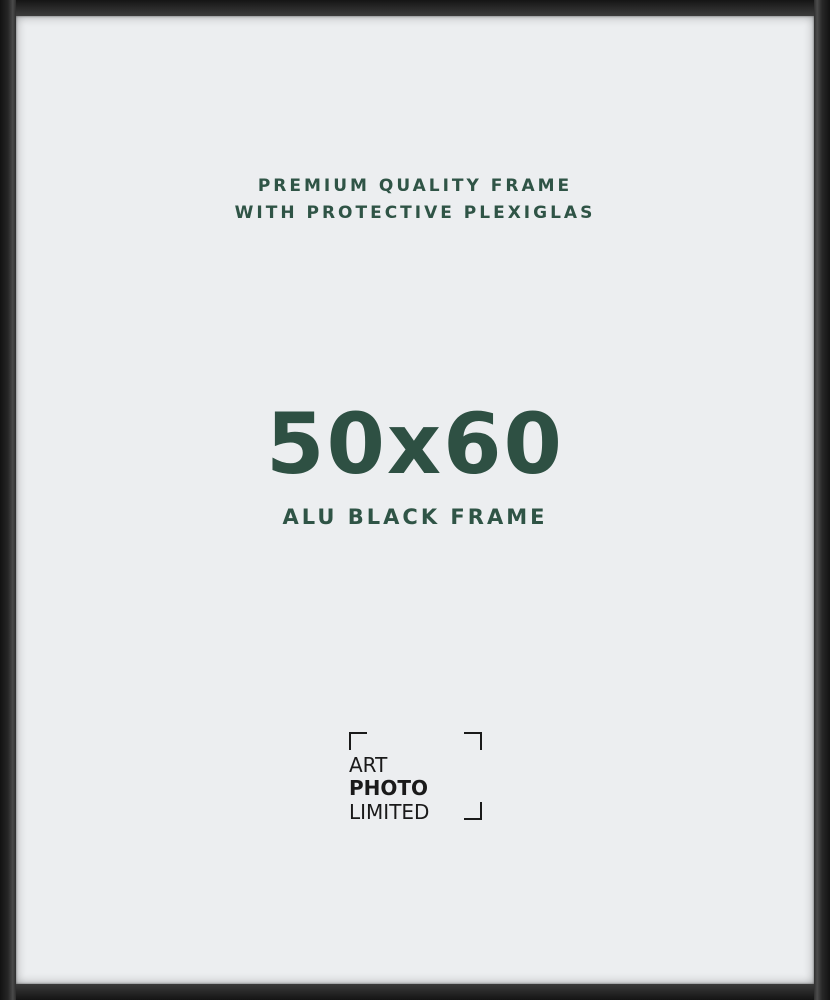  I want to click on art-photo-limited-logo: ART PHOTO LIMITED, so click(414, 776).